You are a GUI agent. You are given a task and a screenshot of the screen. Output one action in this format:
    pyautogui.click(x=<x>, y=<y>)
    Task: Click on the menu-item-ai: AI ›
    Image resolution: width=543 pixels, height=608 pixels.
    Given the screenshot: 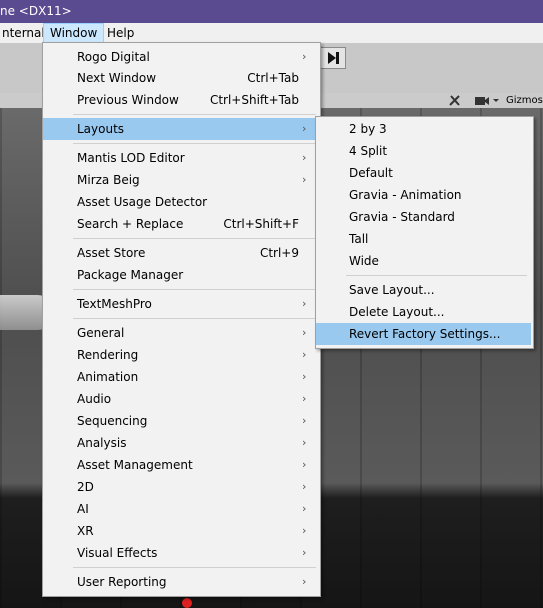 What is the action you would take?
    pyautogui.click(x=180, y=509)
    